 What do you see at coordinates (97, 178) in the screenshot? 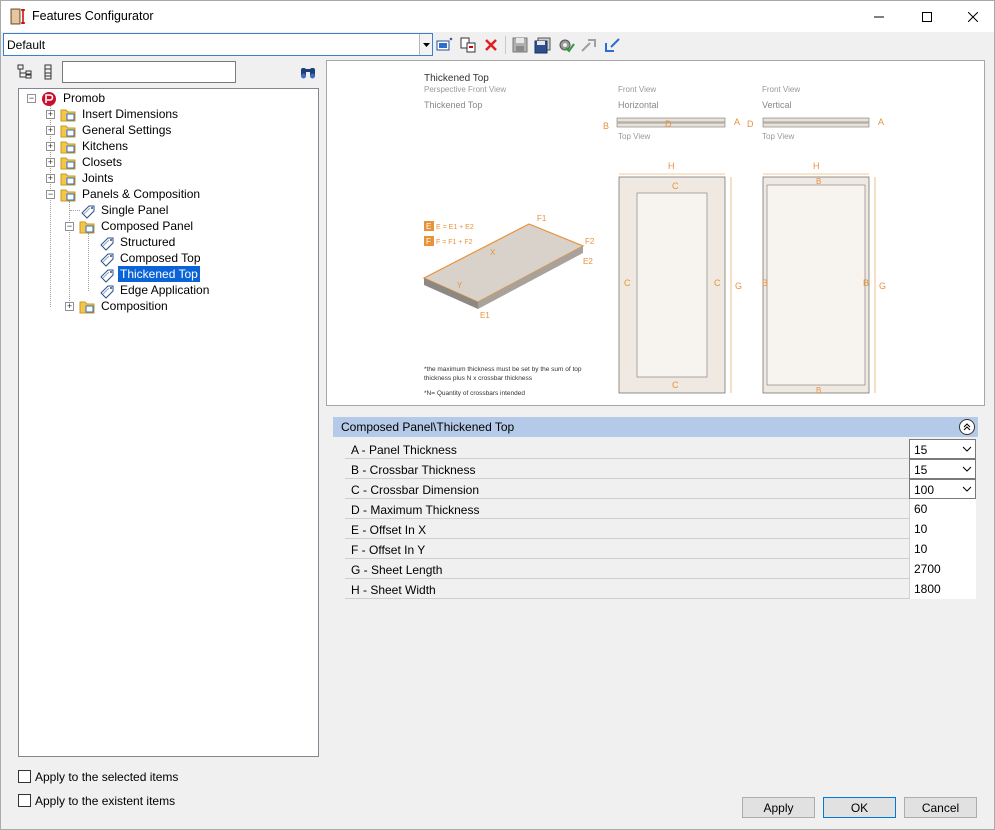
I see `tree-item-joints: Joints` at bounding box center [97, 178].